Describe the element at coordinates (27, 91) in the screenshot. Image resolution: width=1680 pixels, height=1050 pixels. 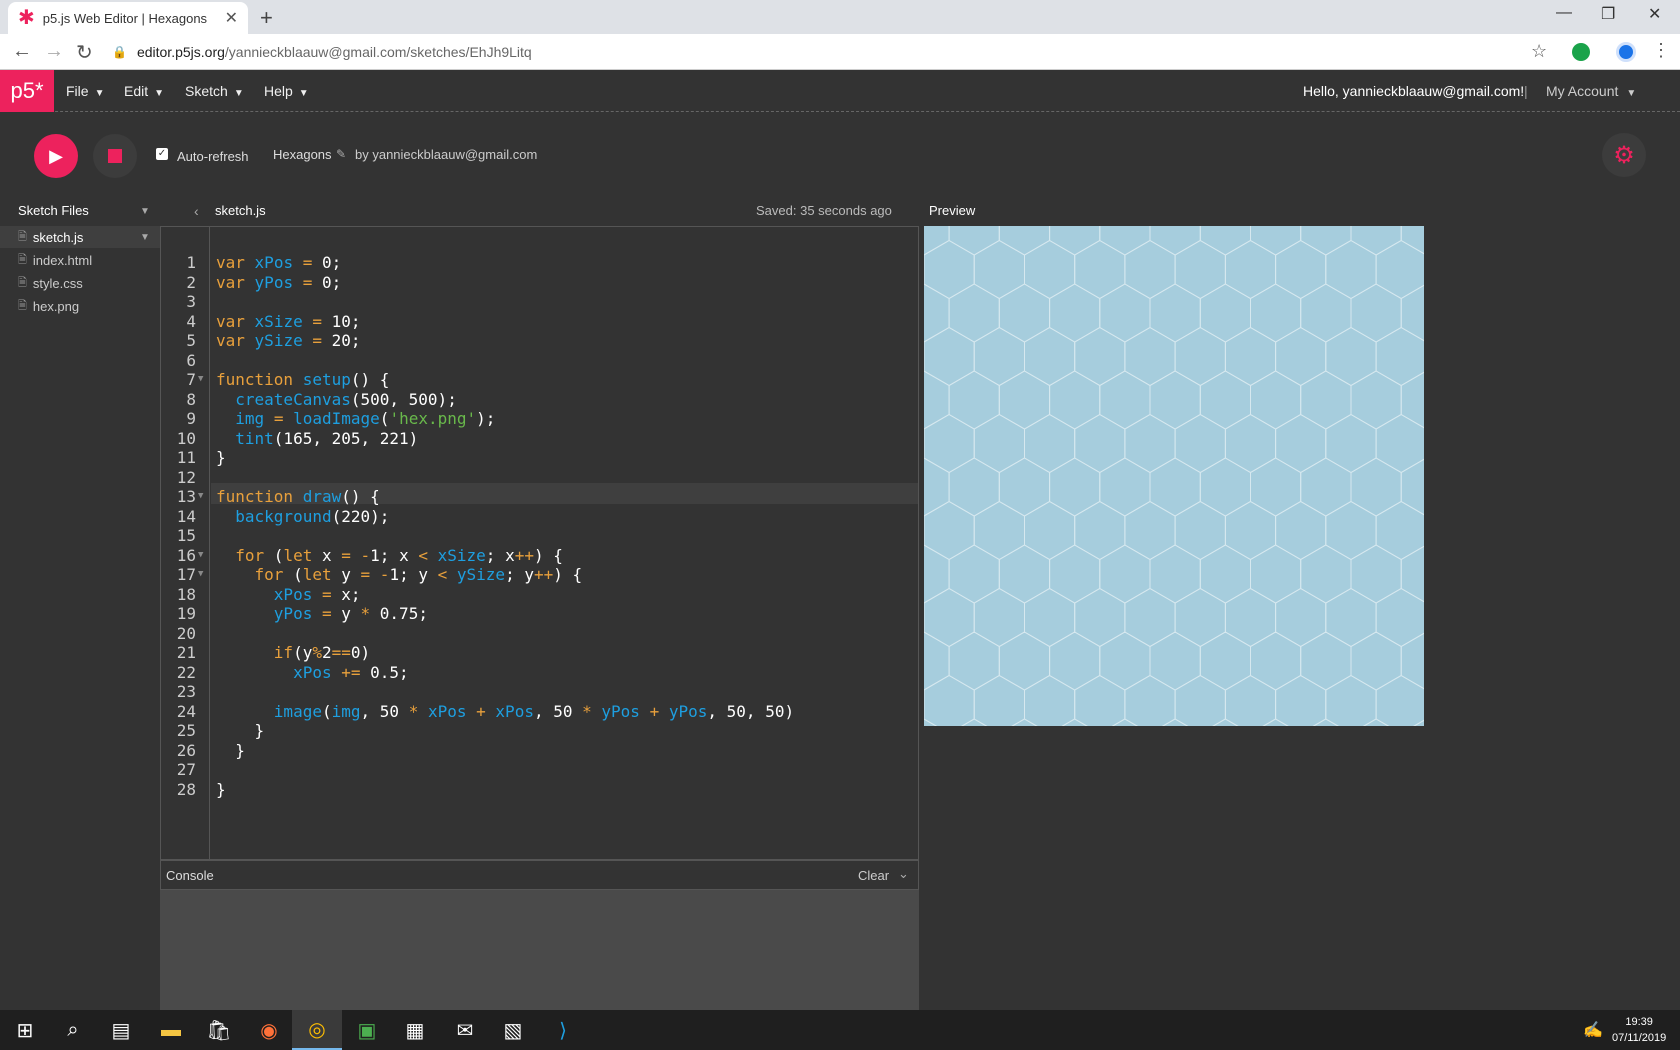
I see `p5-logo: p5*` at that location.